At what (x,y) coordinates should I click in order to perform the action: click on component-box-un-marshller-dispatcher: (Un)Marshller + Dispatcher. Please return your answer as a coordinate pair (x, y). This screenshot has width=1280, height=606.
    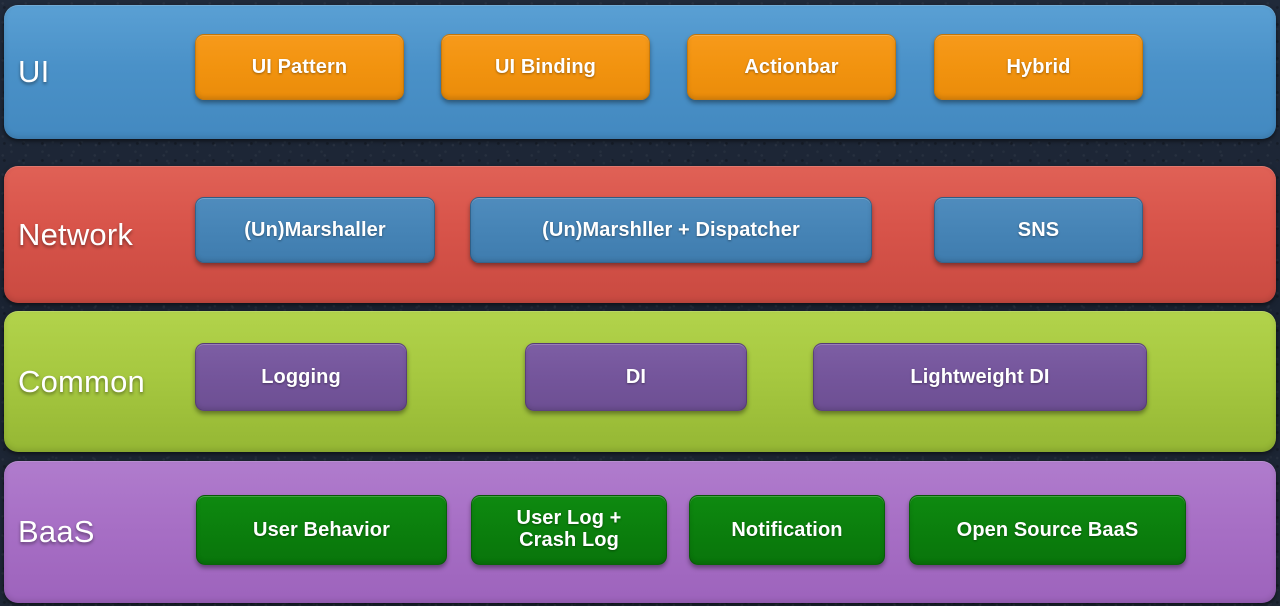
    Looking at the image, I should click on (671, 230).